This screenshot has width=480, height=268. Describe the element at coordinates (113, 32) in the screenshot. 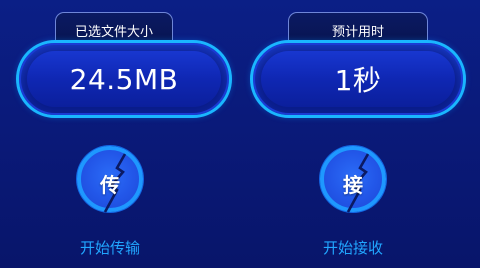

I see `selected-size-label: 已选文件大小` at that location.